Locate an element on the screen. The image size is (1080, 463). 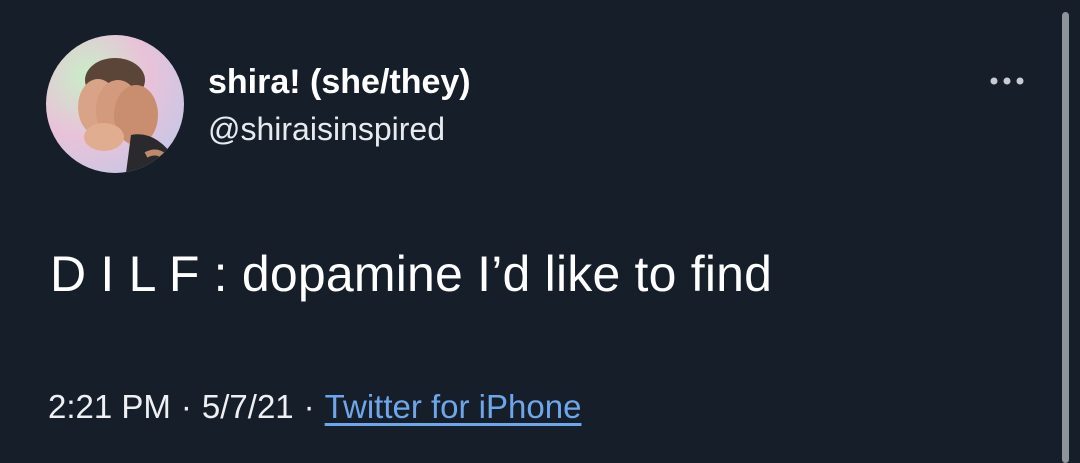
avatar is located at coordinates (115, 104).